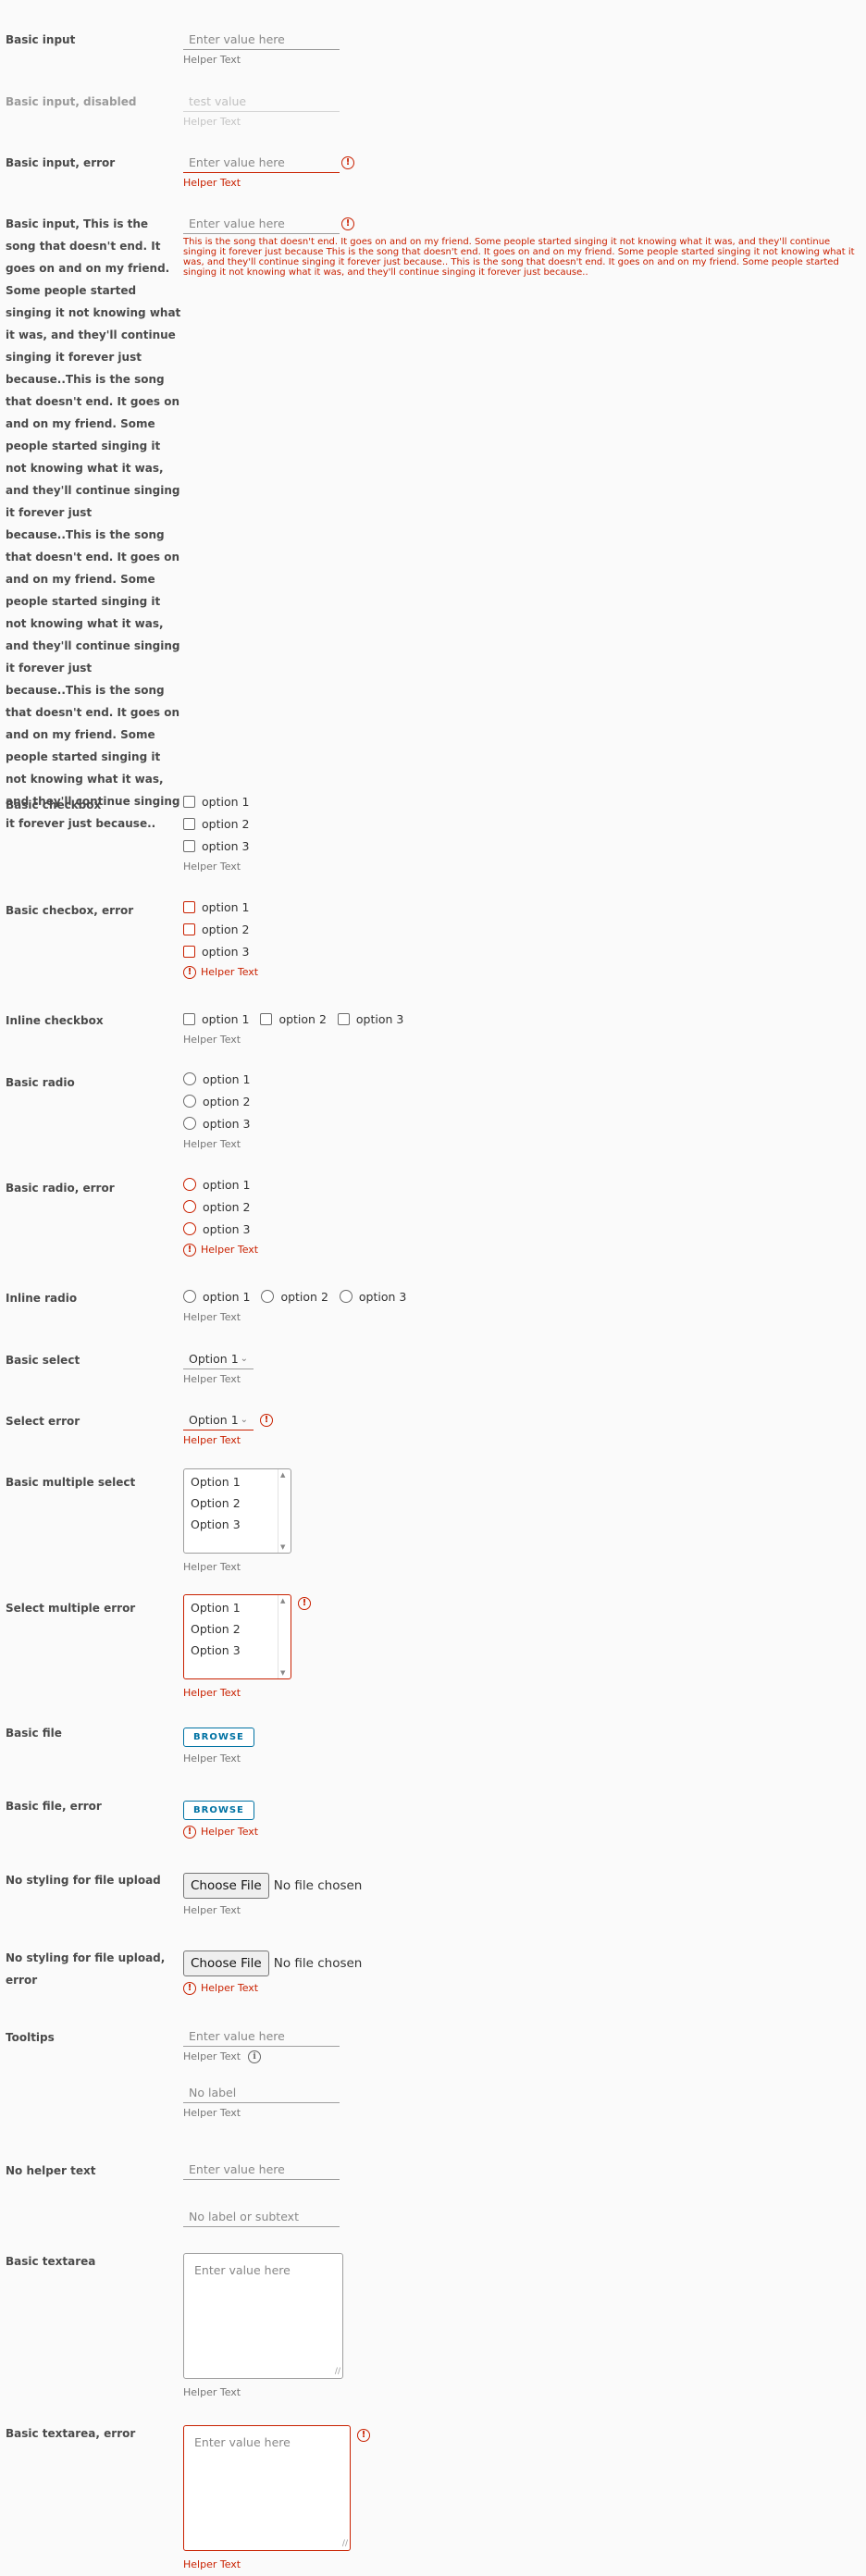 The height and width of the screenshot is (2576, 866). Describe the element at coordinates (304, 1297) in the screenshot. I see `radio-label: option 2` at that location.